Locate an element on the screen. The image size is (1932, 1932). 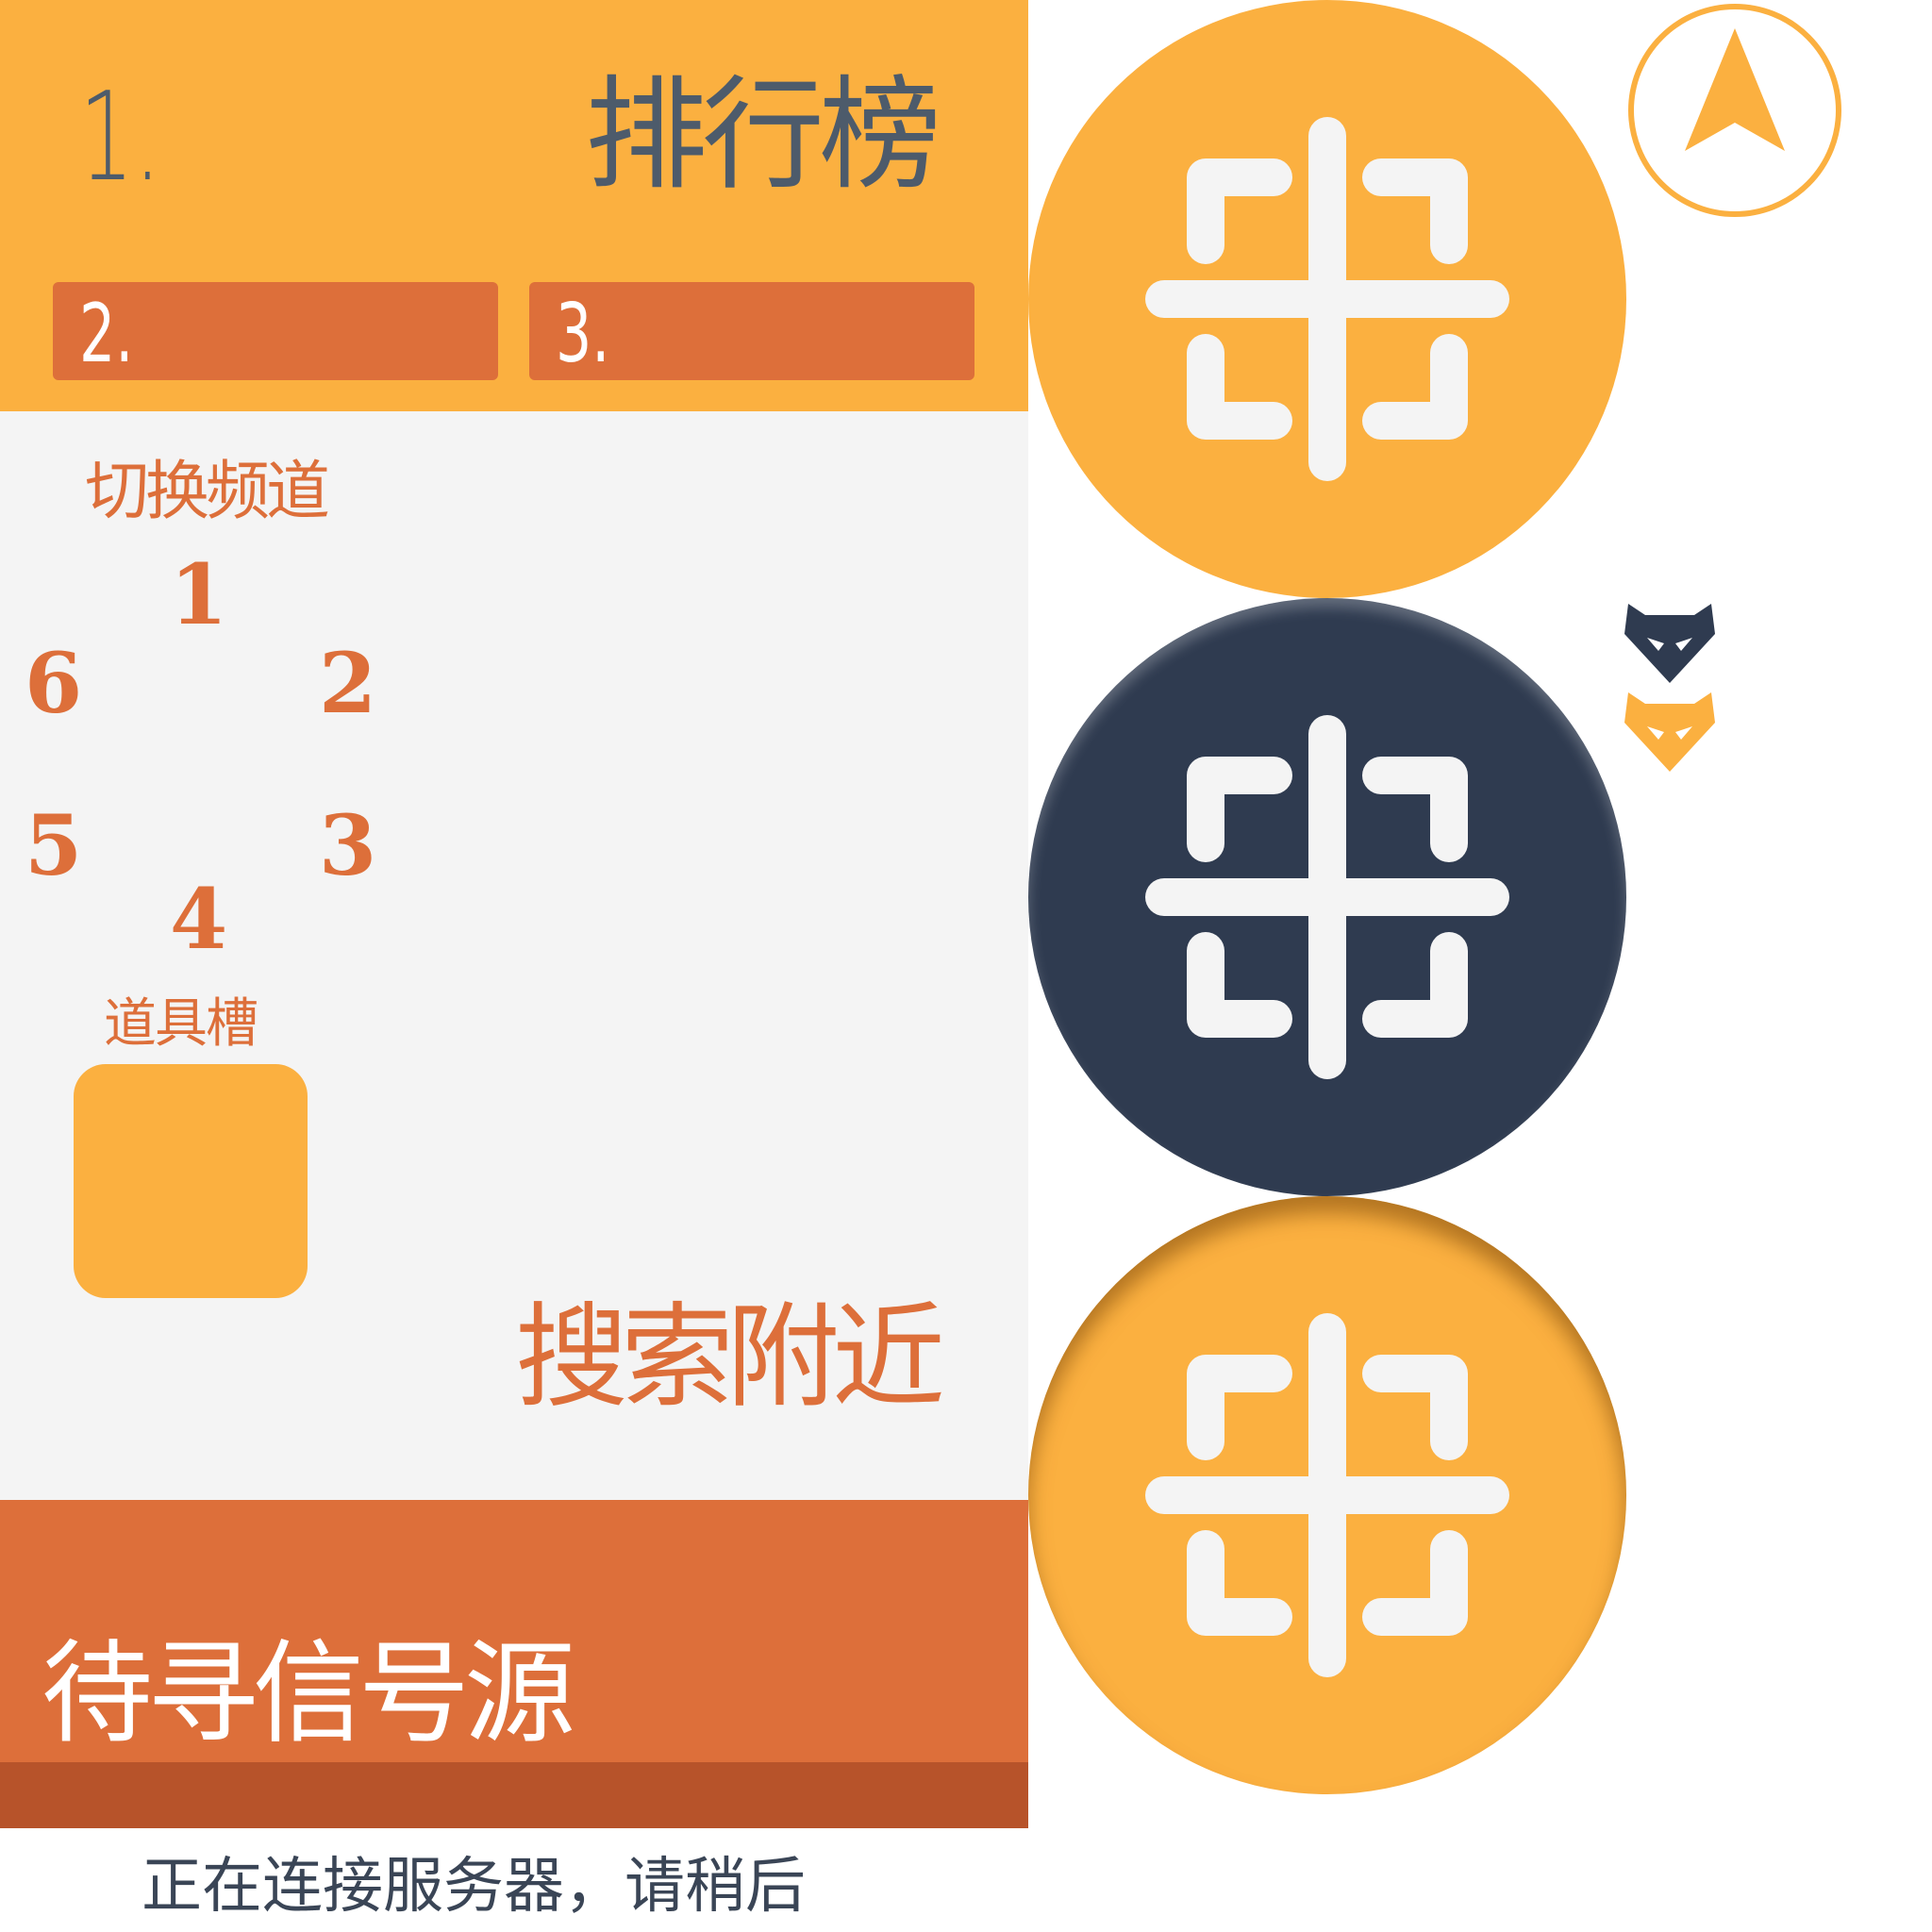
connection-status-text: 正在连接服务器，请稍后 is located at coordinates (474, 1887).